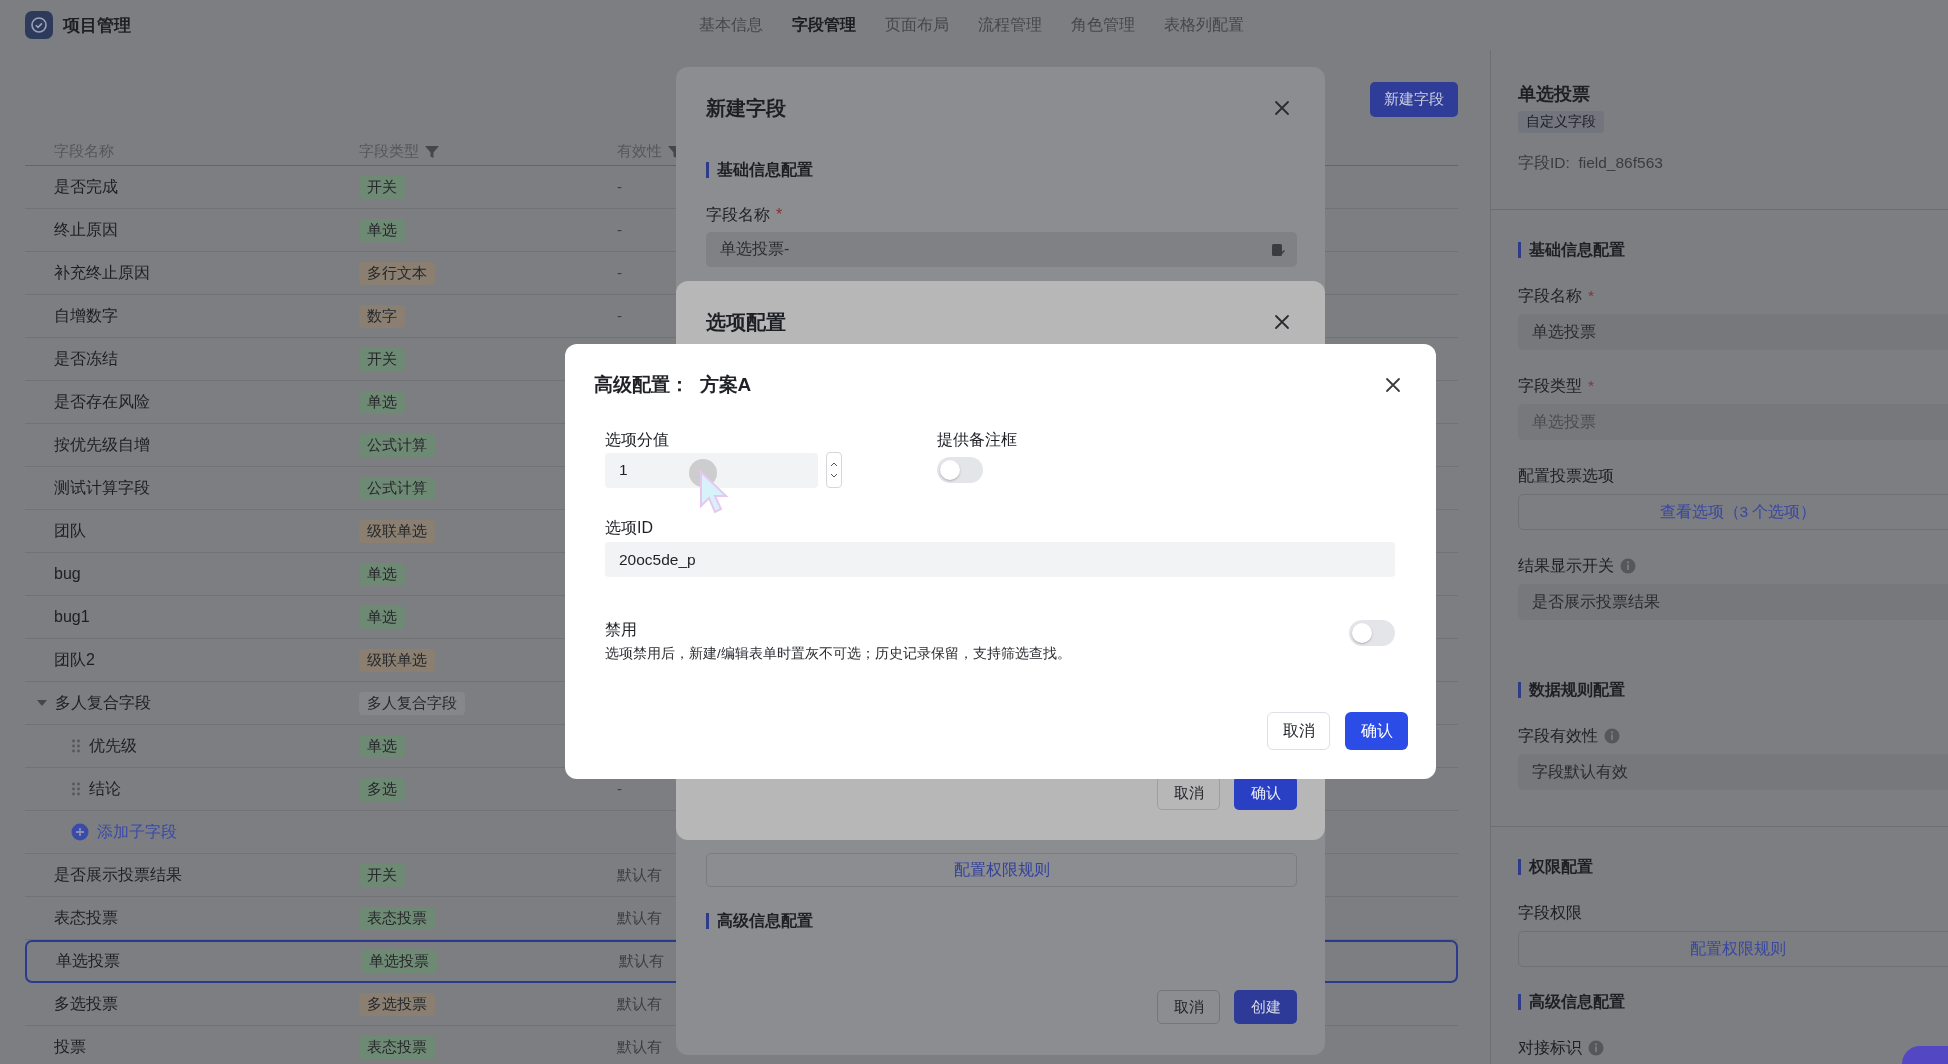 The width and height of the screenshot is (1948, 1064). I want to click on nav-tab: 字段管理, so click(824, 25).